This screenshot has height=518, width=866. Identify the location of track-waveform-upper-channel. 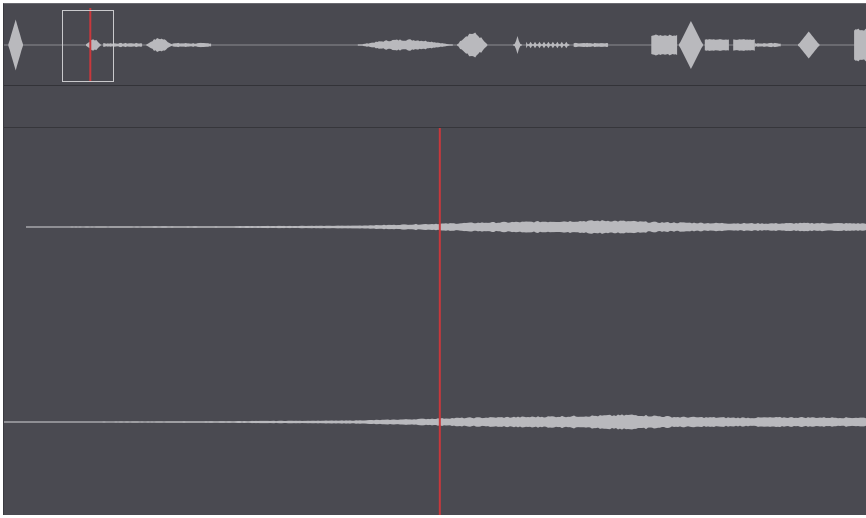
(446, 227).